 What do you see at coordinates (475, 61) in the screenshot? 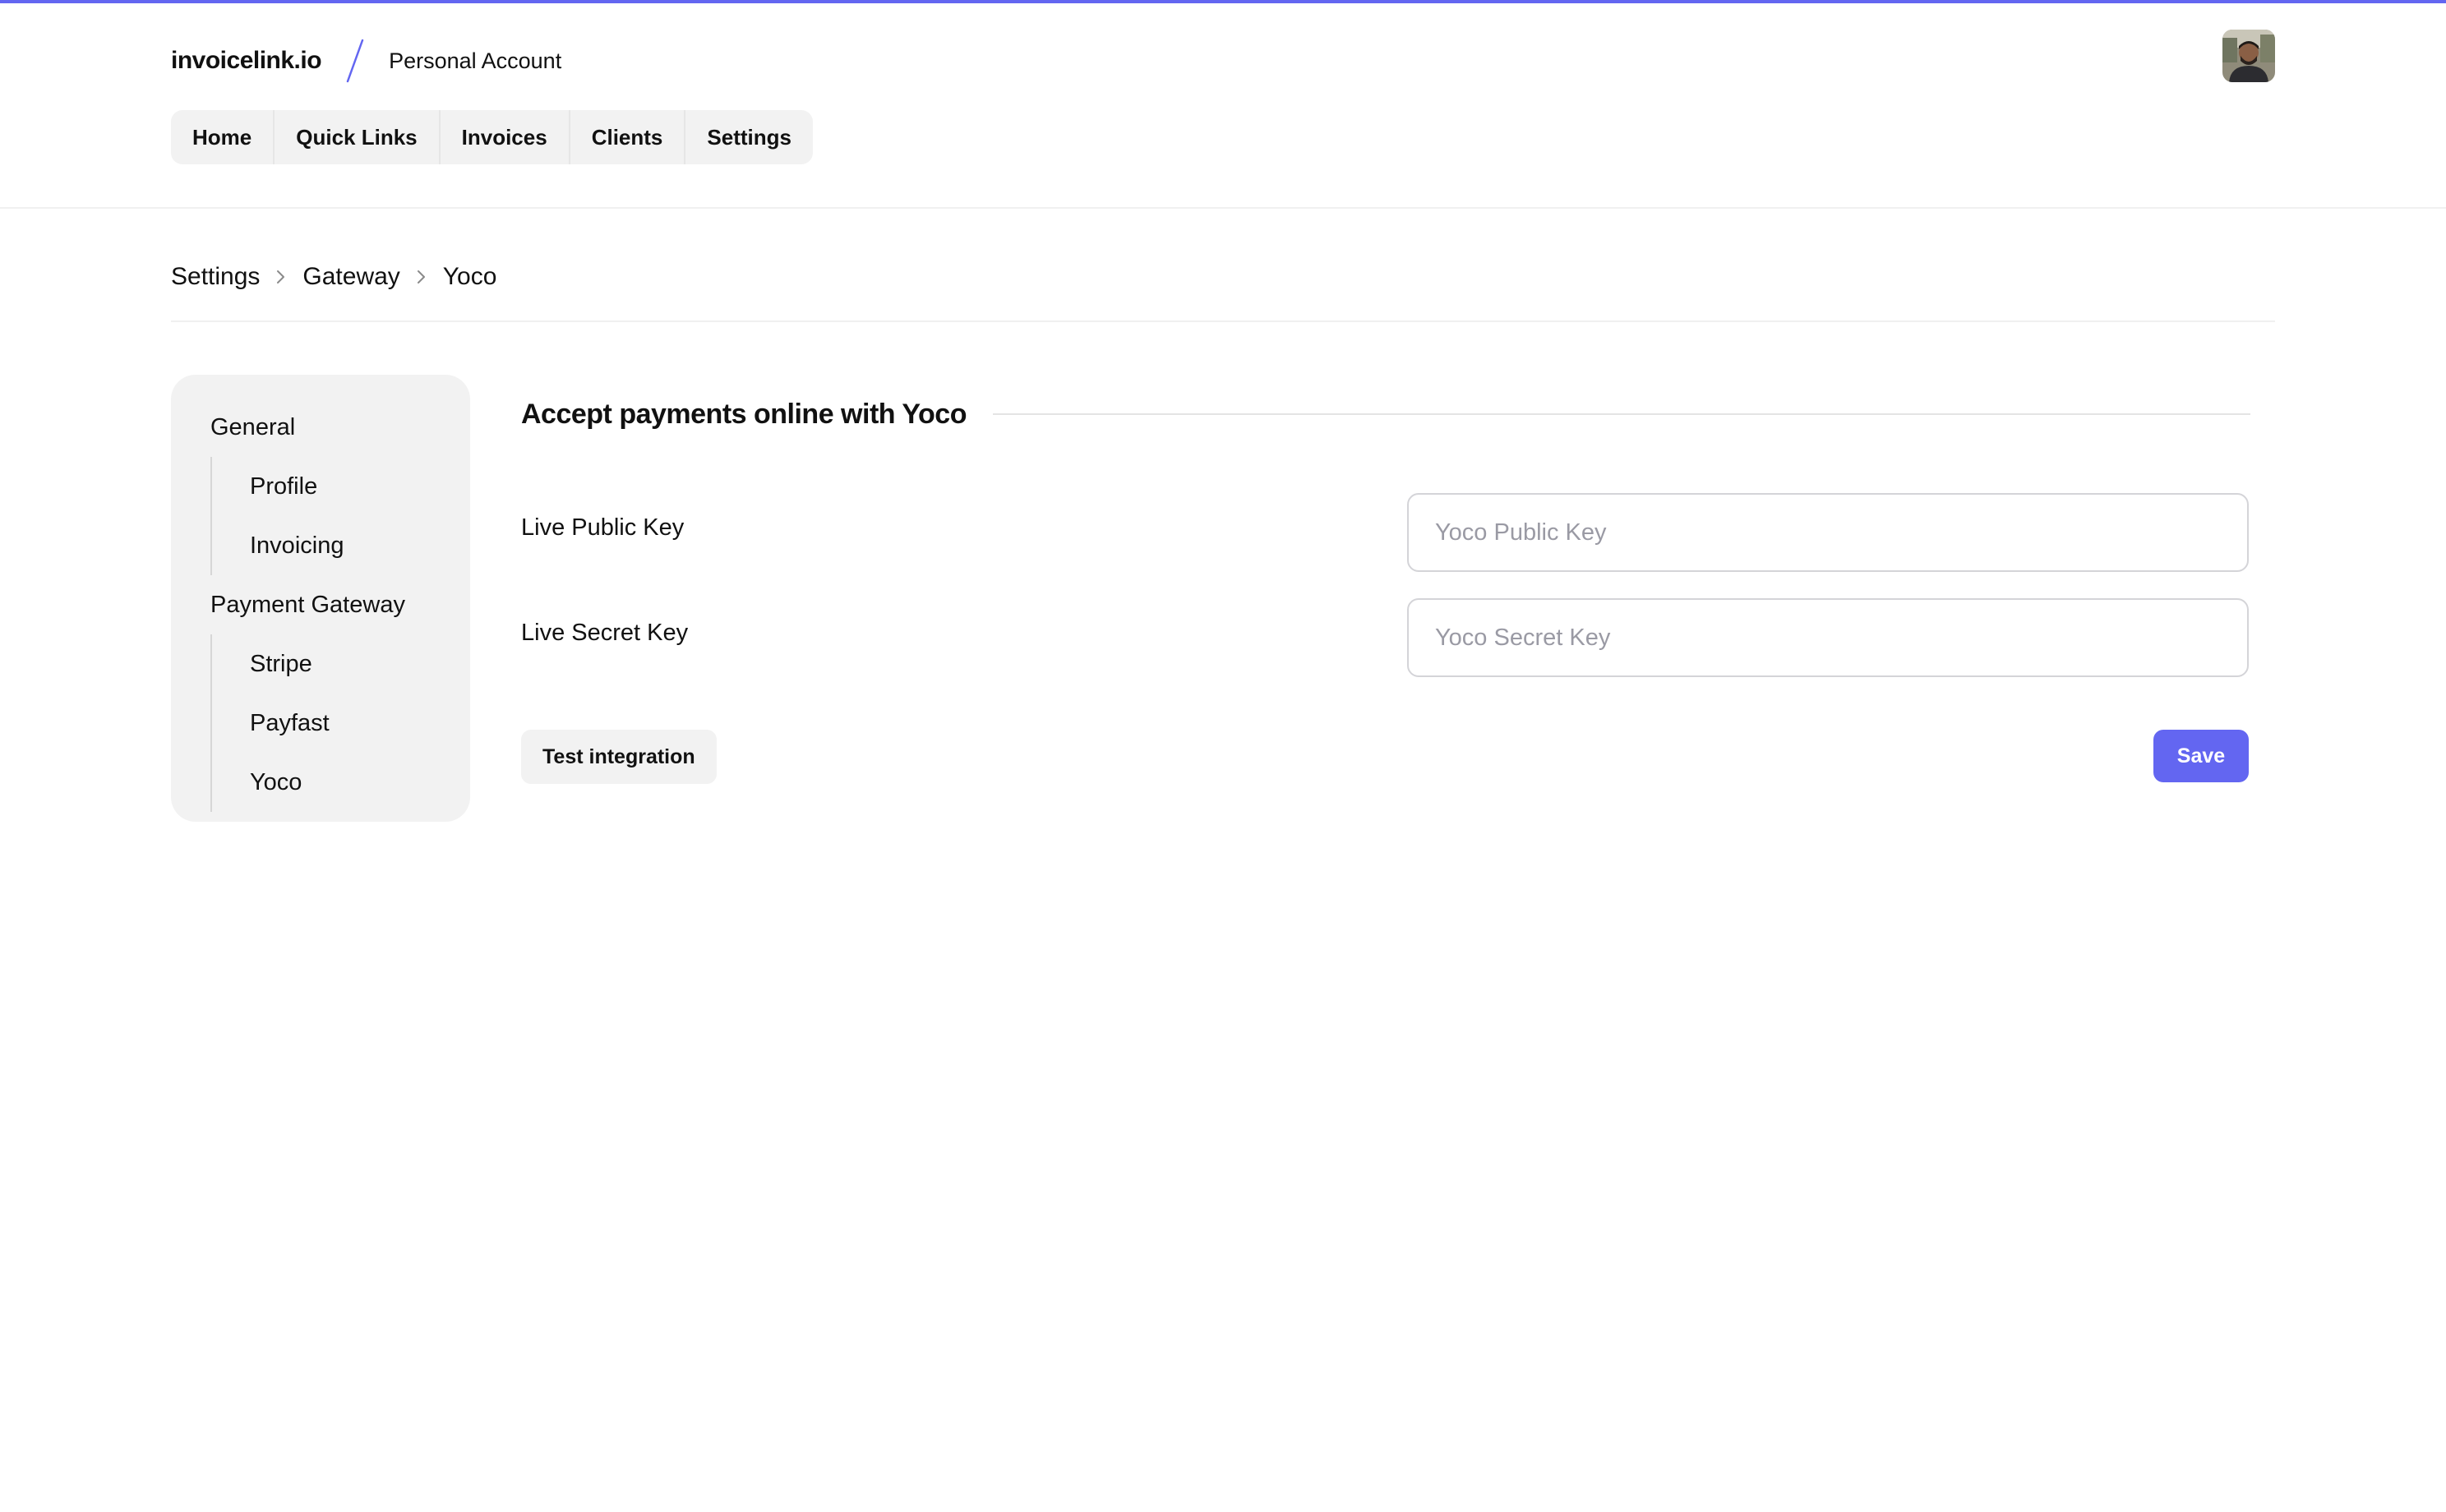
I see `account-switcher: Personal Account` at bounding box center [475, 61].